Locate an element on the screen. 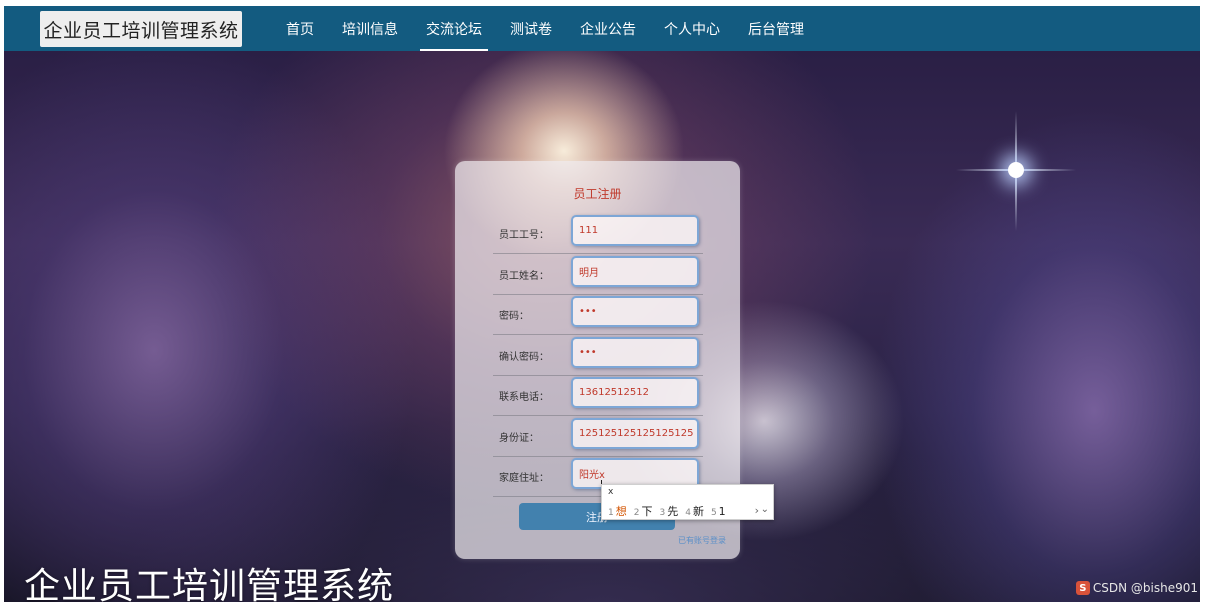 The width and height of the screenshot is (1210, 605). nav-item-personal-center: 个人中心 is located at coordinates (692, 28).